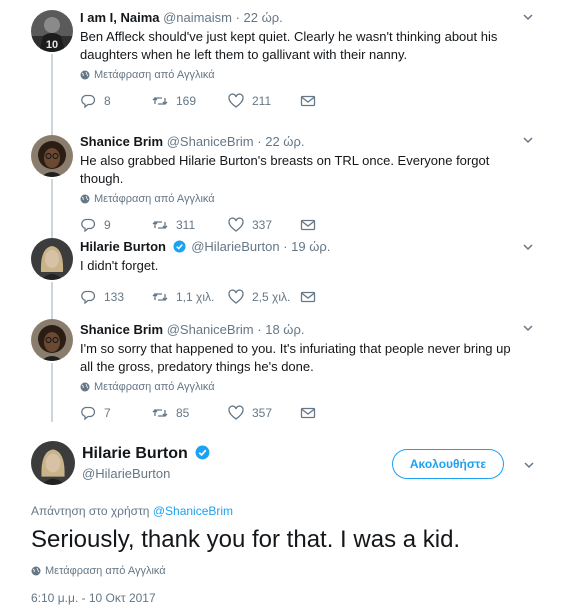 This screenshot has width=563, height=608. I want to click on reply-button: 133, so click(116, 297).